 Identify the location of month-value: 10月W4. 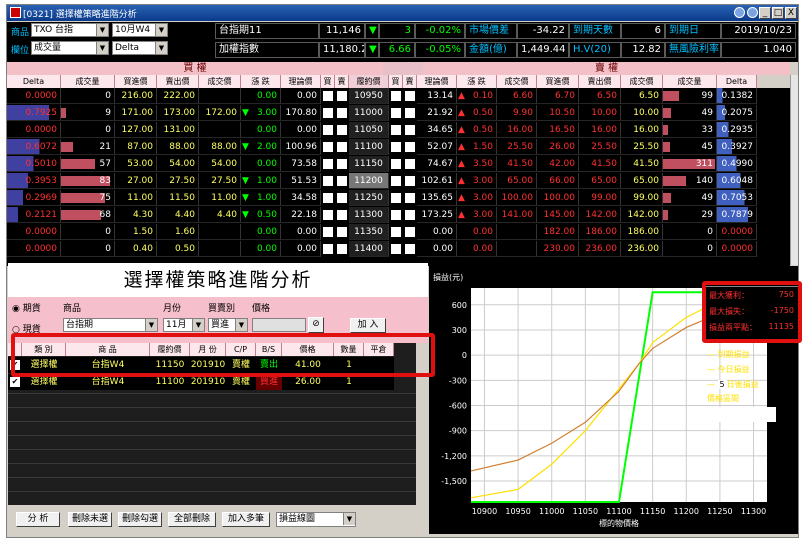
(133, 30).